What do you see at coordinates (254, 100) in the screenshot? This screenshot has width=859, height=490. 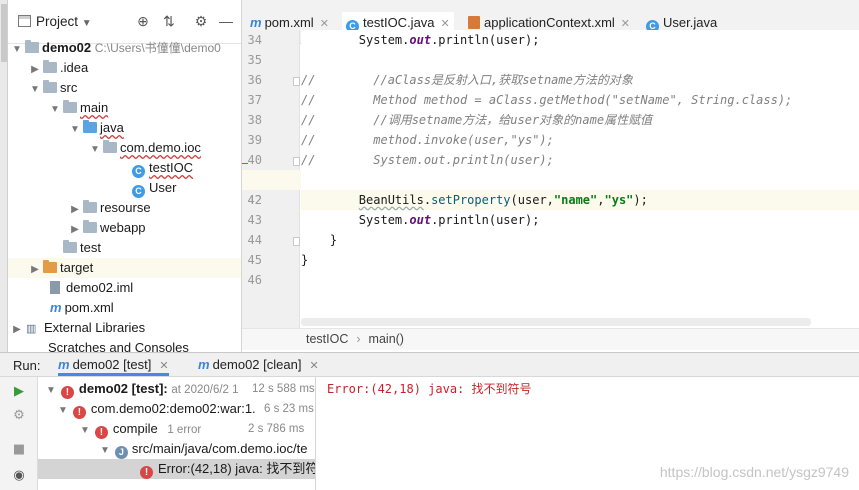 I see `line-number: 37` at bounding box center [254, 100].